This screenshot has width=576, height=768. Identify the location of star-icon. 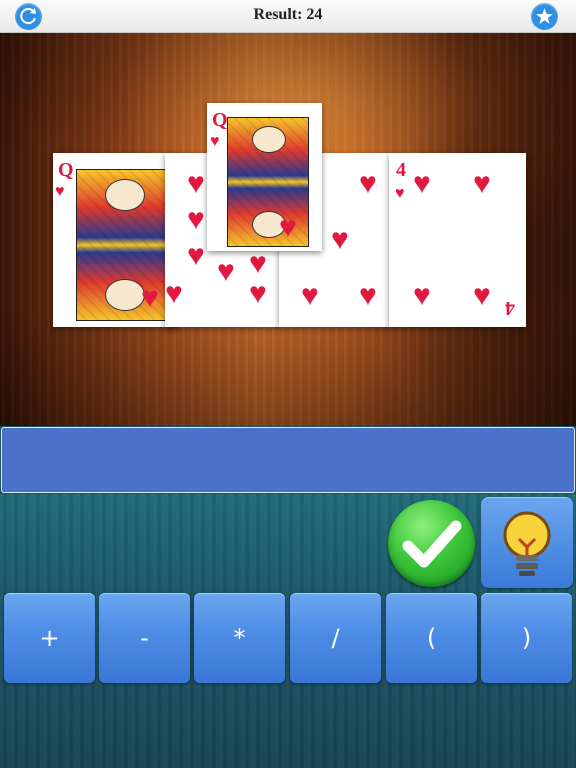
(544, 16).